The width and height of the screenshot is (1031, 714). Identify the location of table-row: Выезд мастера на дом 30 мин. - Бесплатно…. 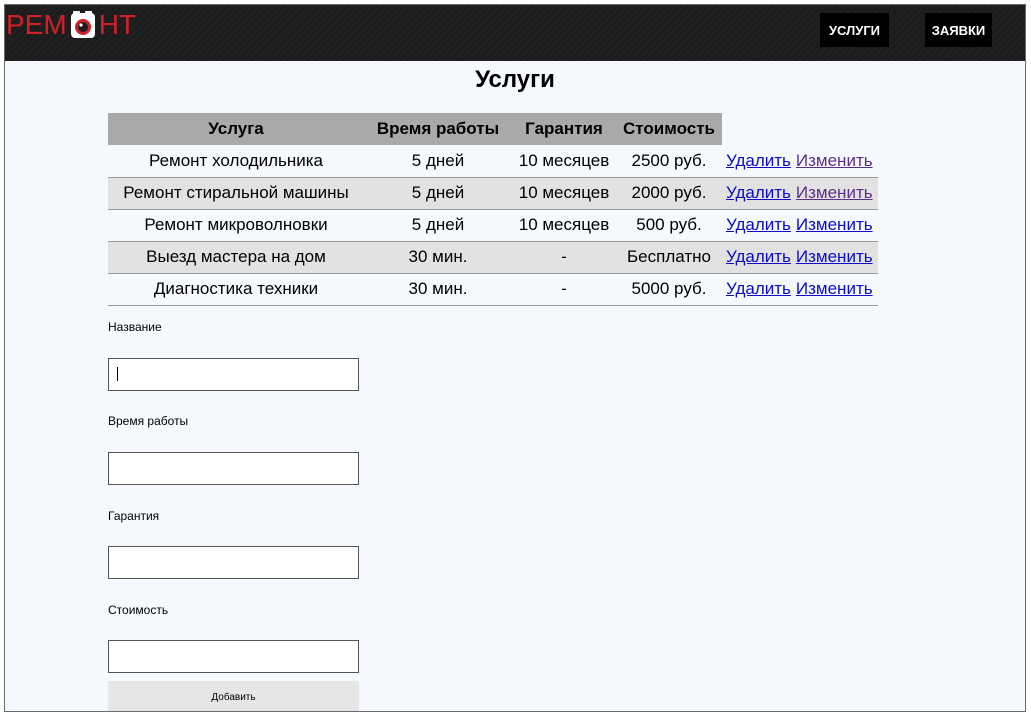
(493, 257).